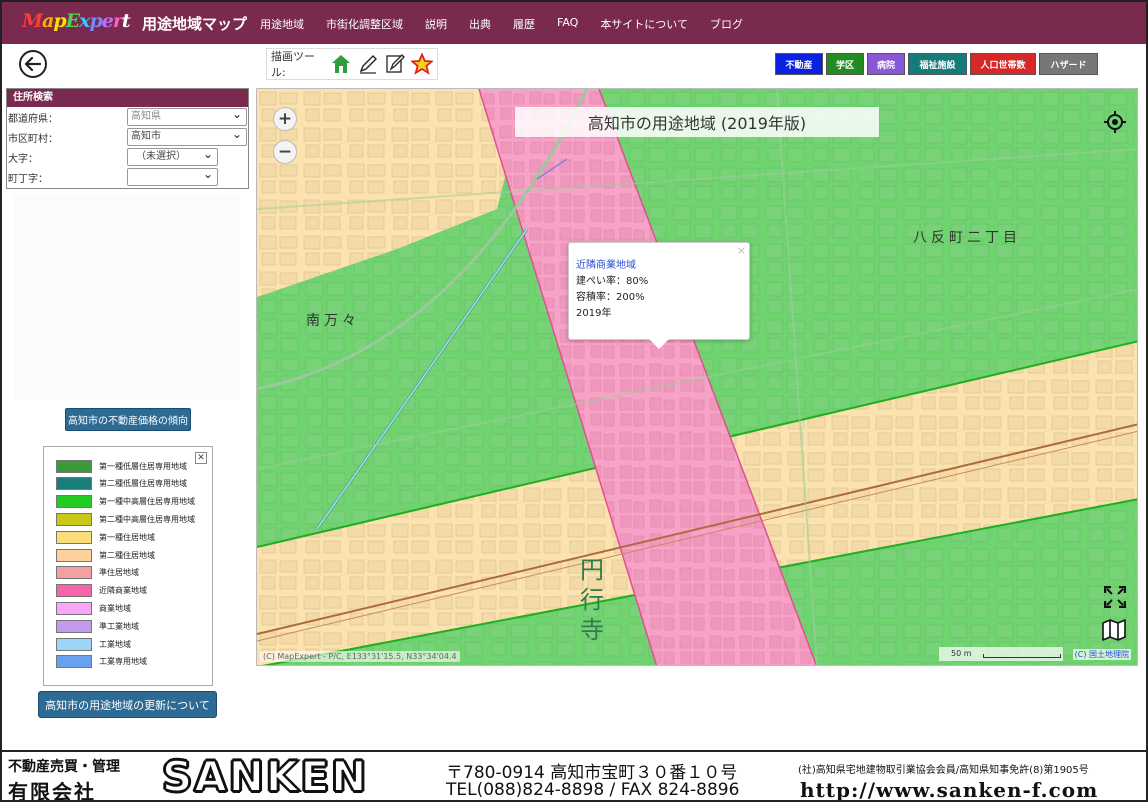 The image size is (1148, 802). Describe the element at coordinates (285, 119) in the screenshot. I see `zoom-in-button: +` at that location.